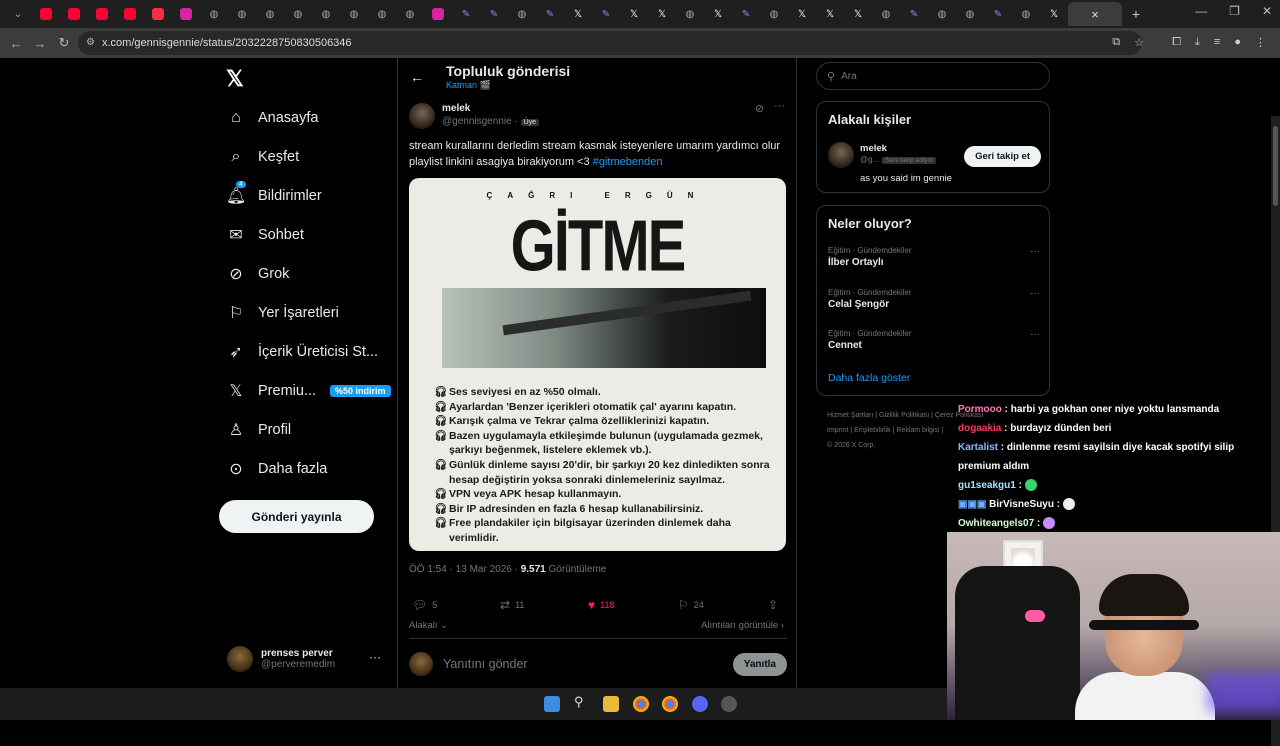 The height and width of the screenshot is (746, 1280). What do you see at coordinates (485, 664) in the screenshot?
I see `reply-input: Yanıtını gönder` at bounding box center [485, 664].